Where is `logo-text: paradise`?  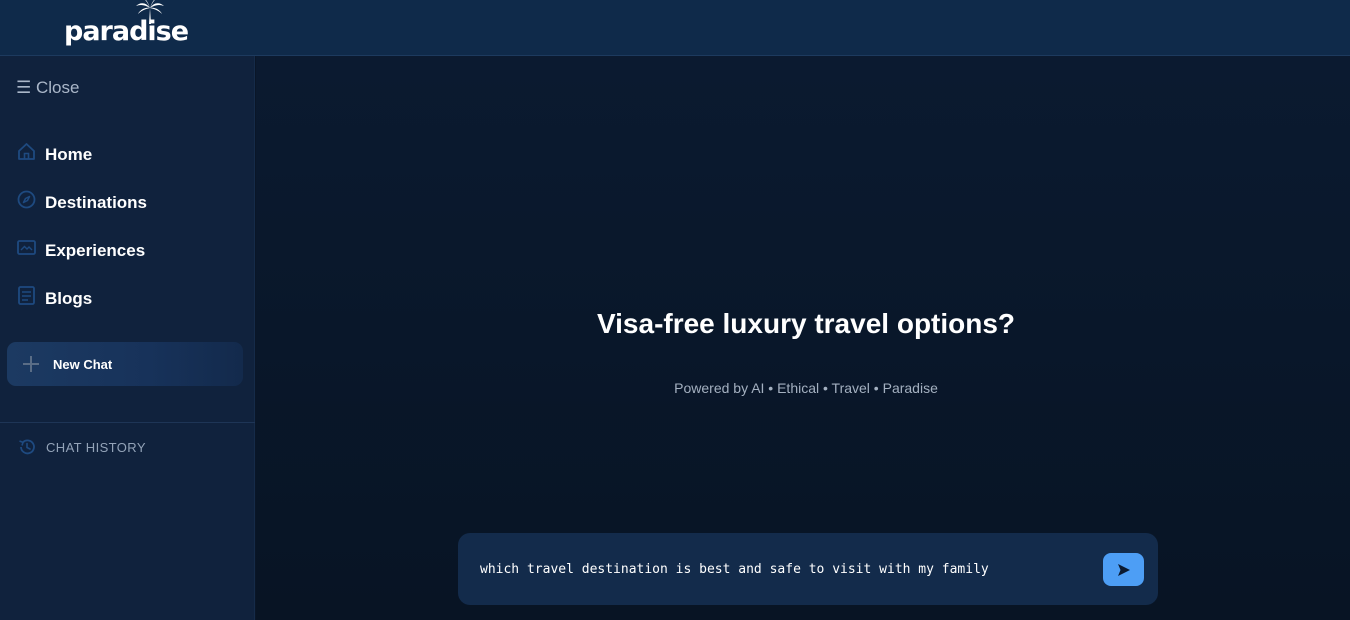 logo-text: paradise is located at coordinates (126, 31).